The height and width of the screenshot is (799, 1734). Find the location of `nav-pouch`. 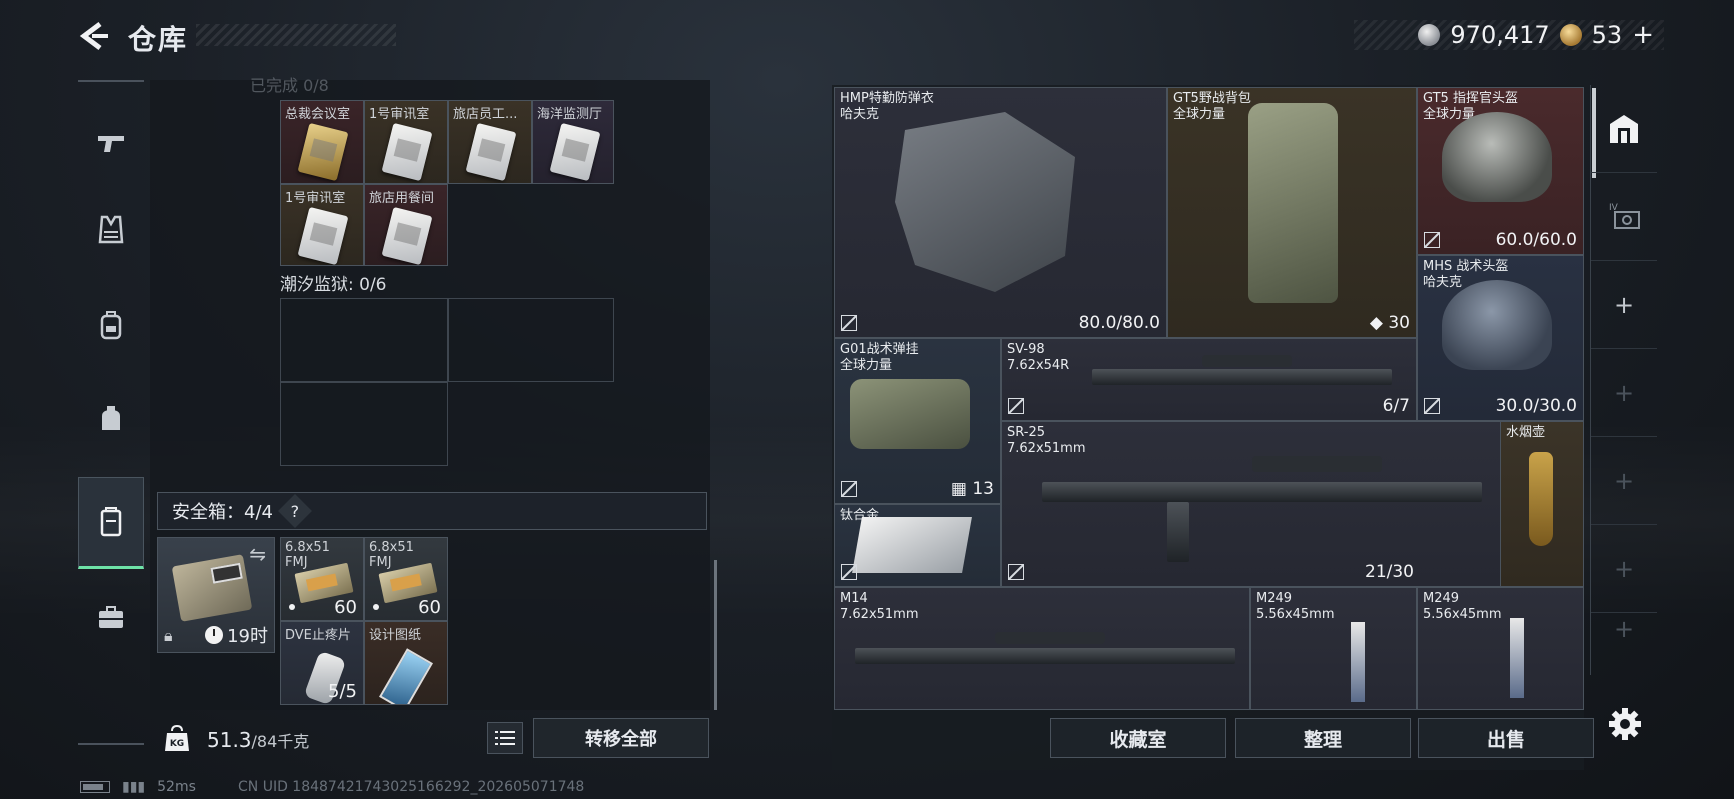

nav-pouch is located at coordinates (111, 419).